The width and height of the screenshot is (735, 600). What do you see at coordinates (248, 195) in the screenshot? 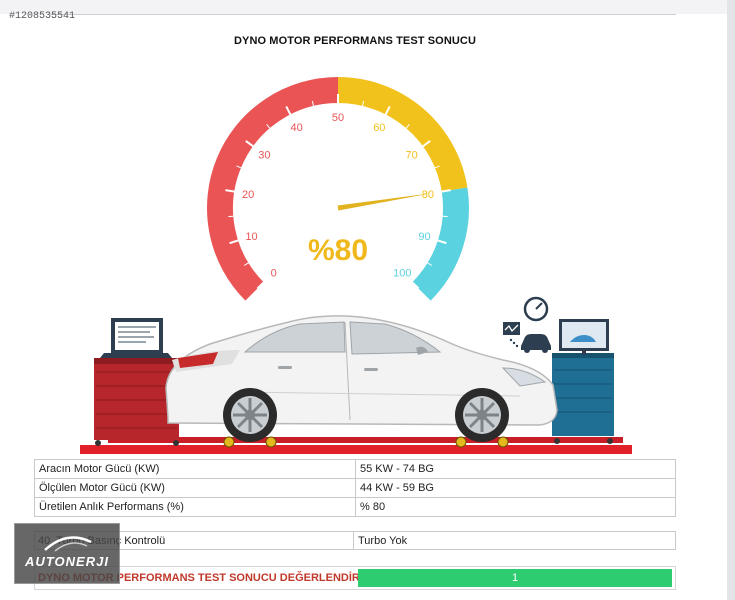
I see `gauge-tick-label: 20` at bounding box center [248, 195].